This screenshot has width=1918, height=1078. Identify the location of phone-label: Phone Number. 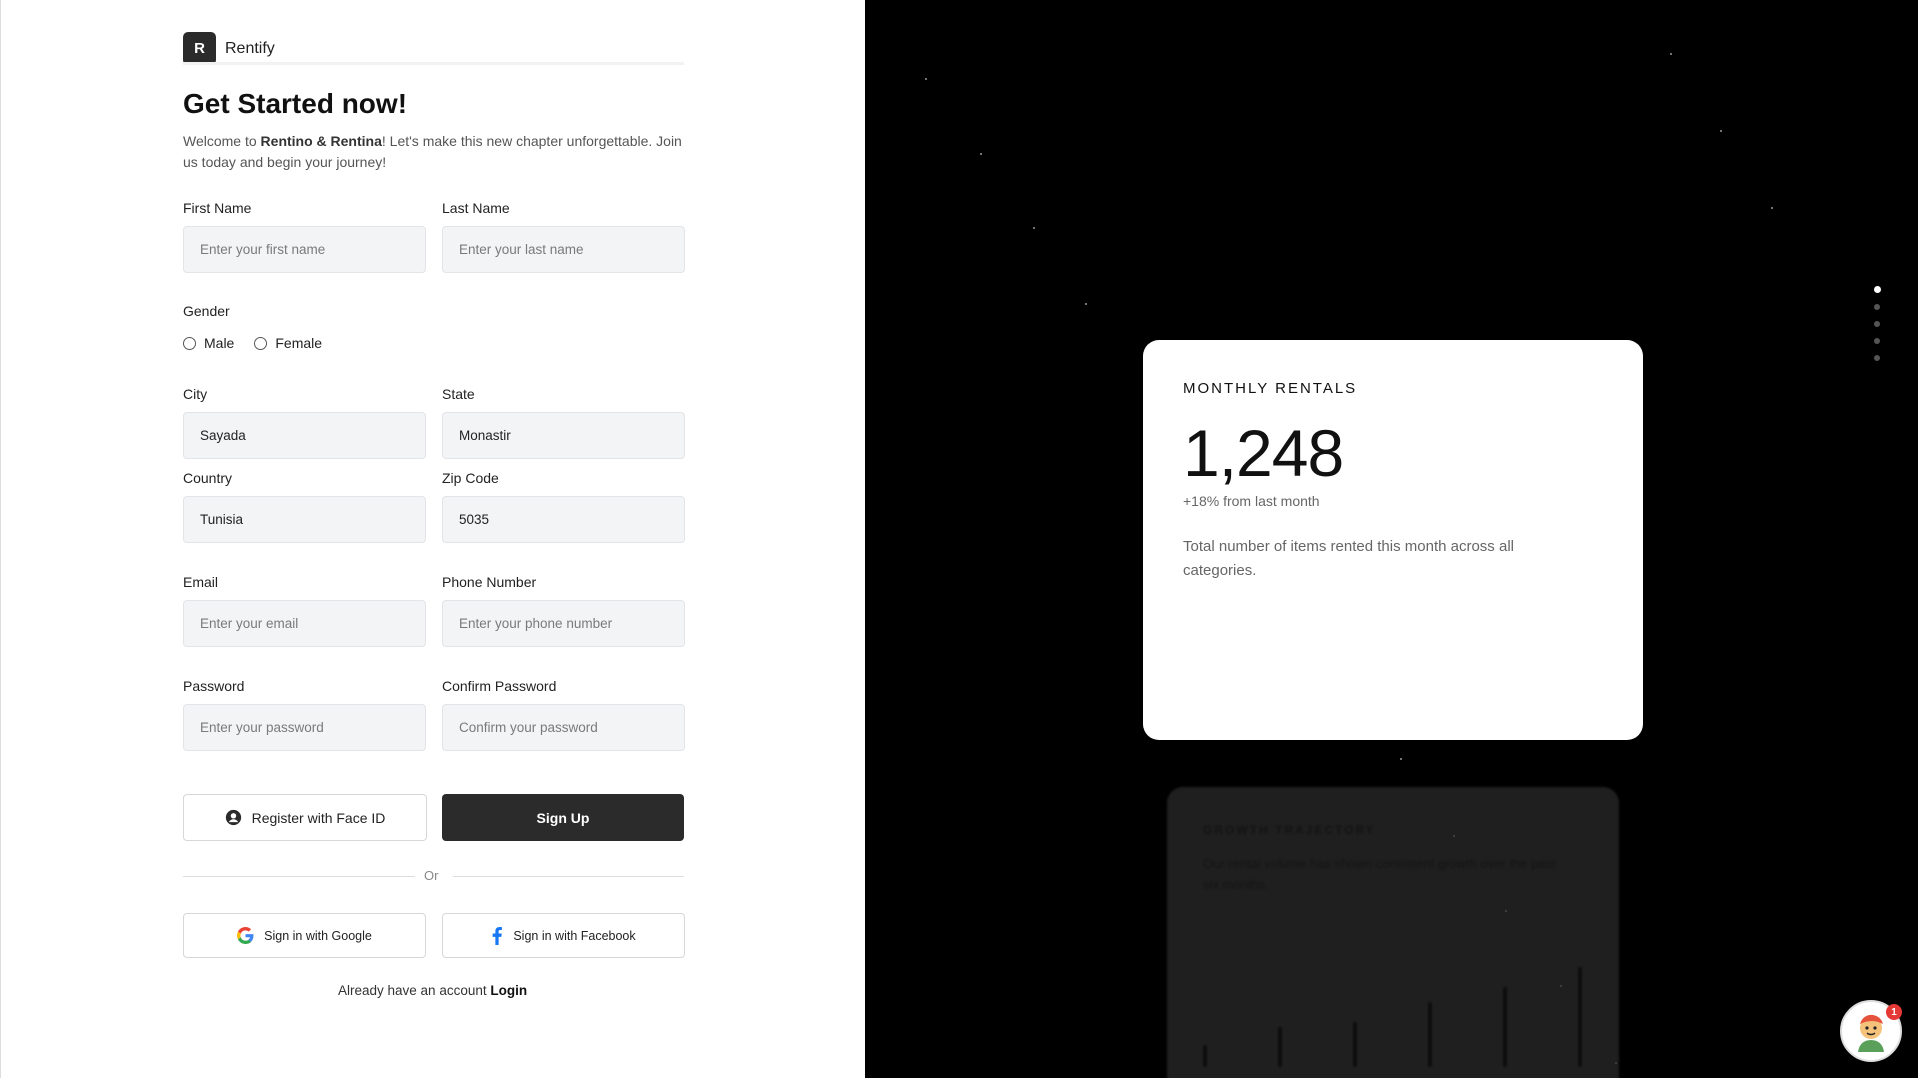
(489, 582).